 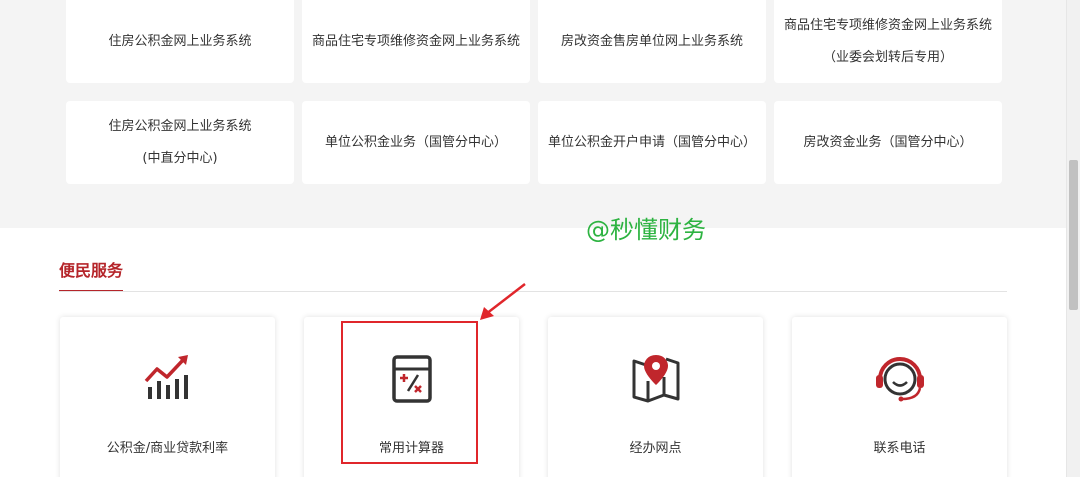 I want to click on bar-chart-trend-icon, so click(x=166, y=377).